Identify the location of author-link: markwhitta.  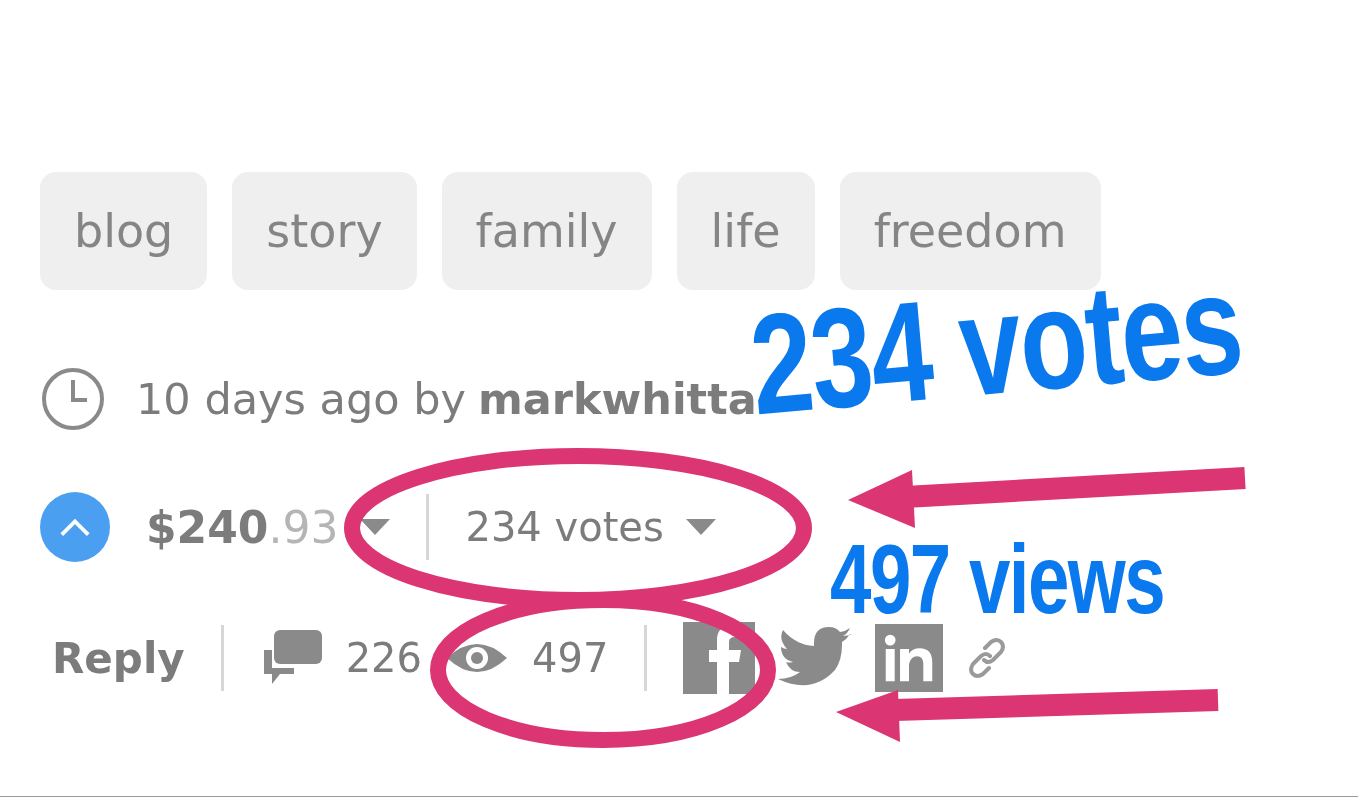
(617, 399).